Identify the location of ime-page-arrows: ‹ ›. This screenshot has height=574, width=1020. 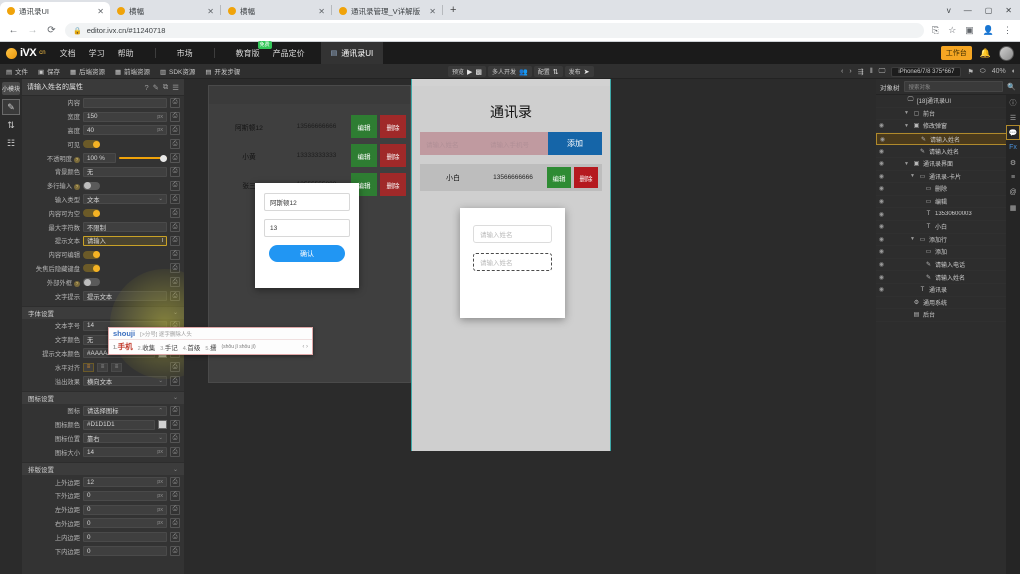
(305, 347).